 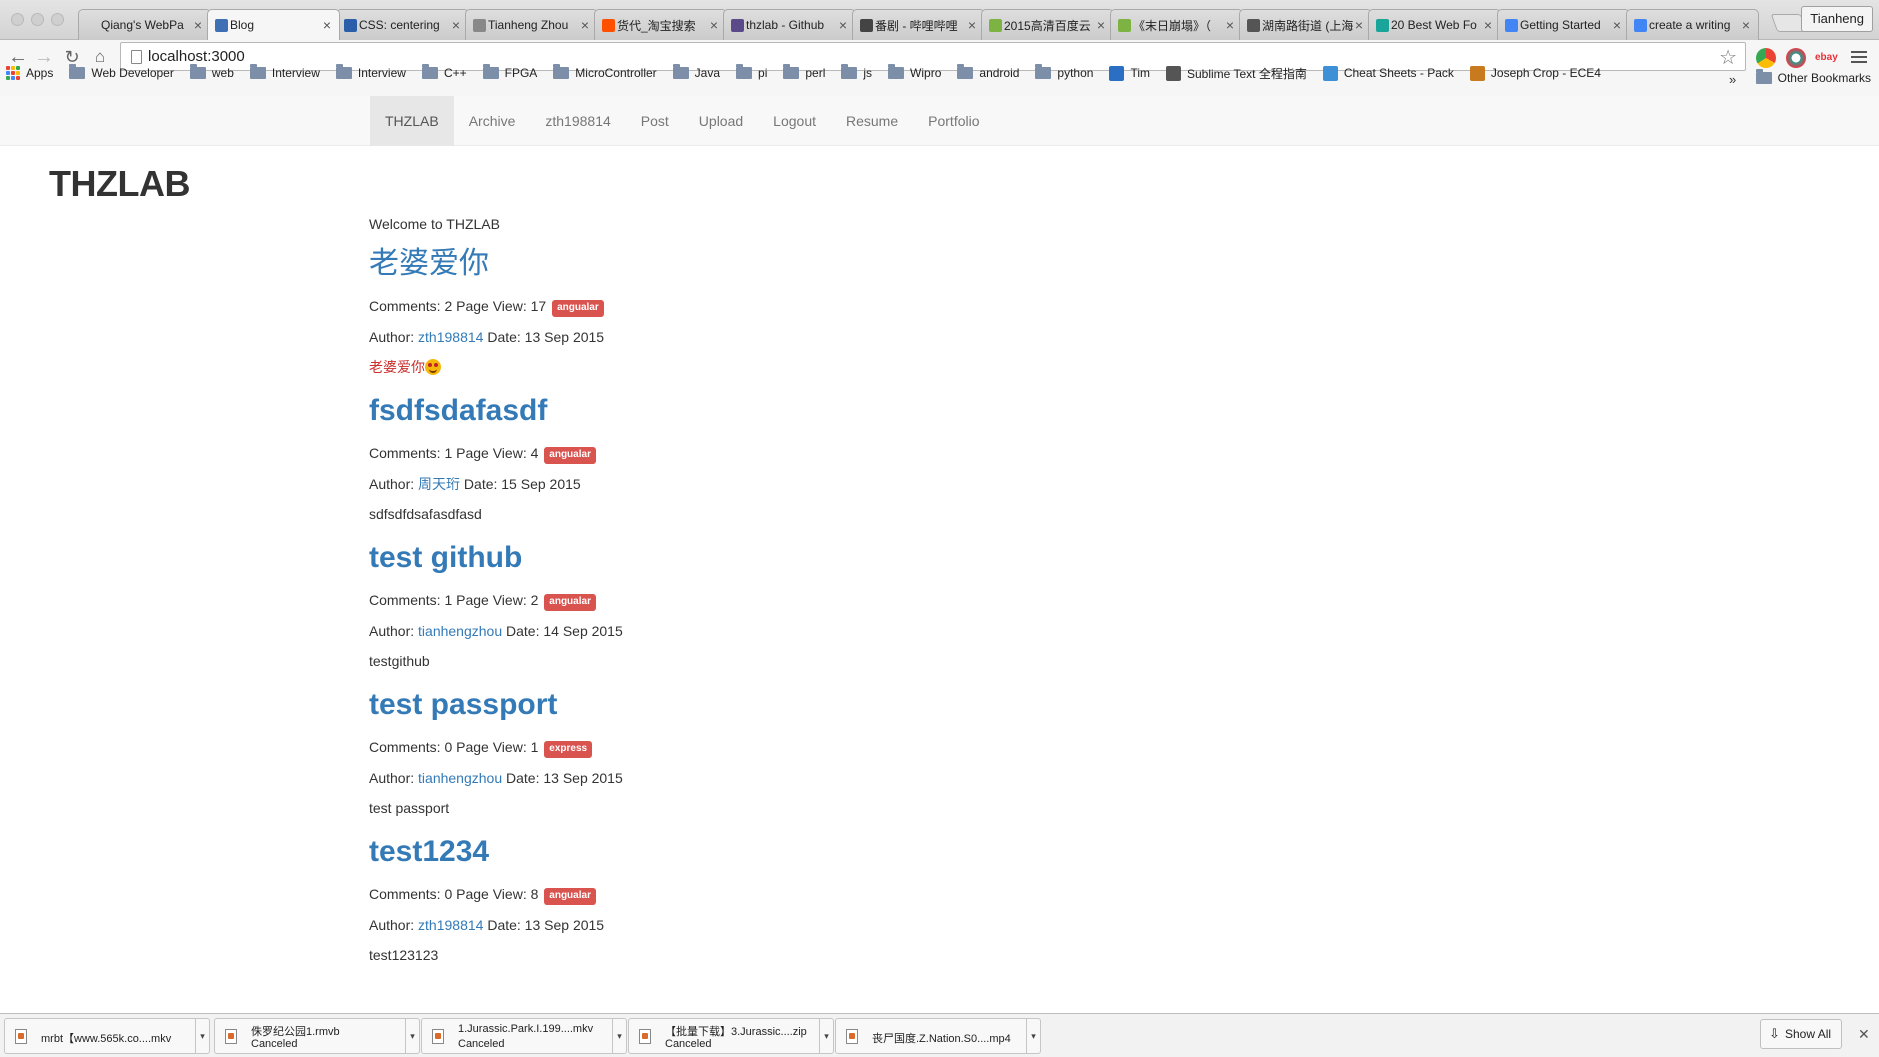 I want to click on nav-item-logout: Logout, so click(x=794, y=121).